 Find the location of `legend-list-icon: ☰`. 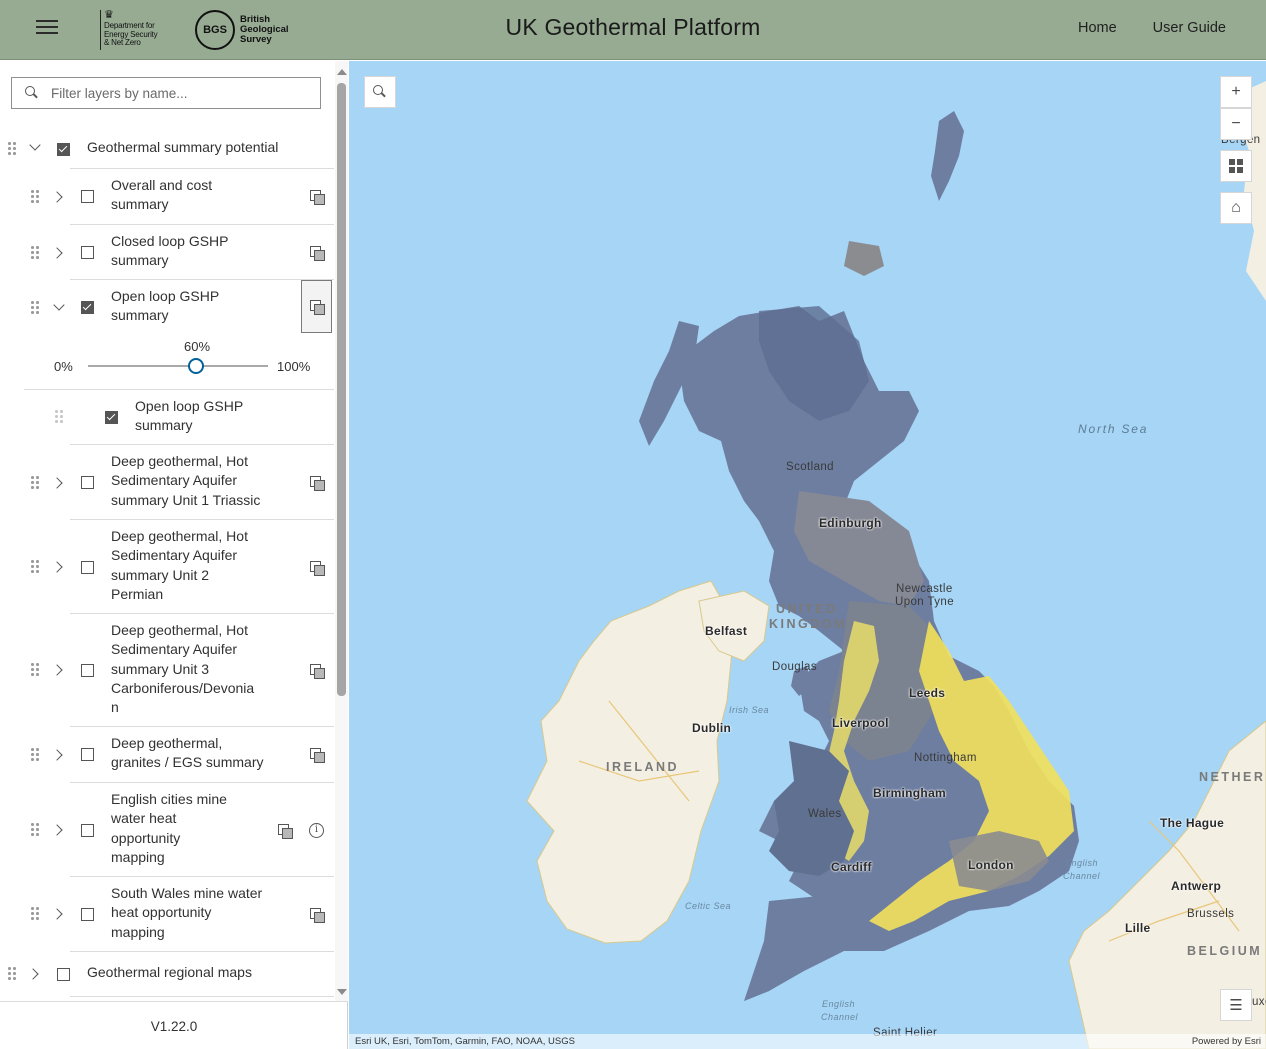

legend-list-icon: ☰ is located at coordinates (1236, 1005).